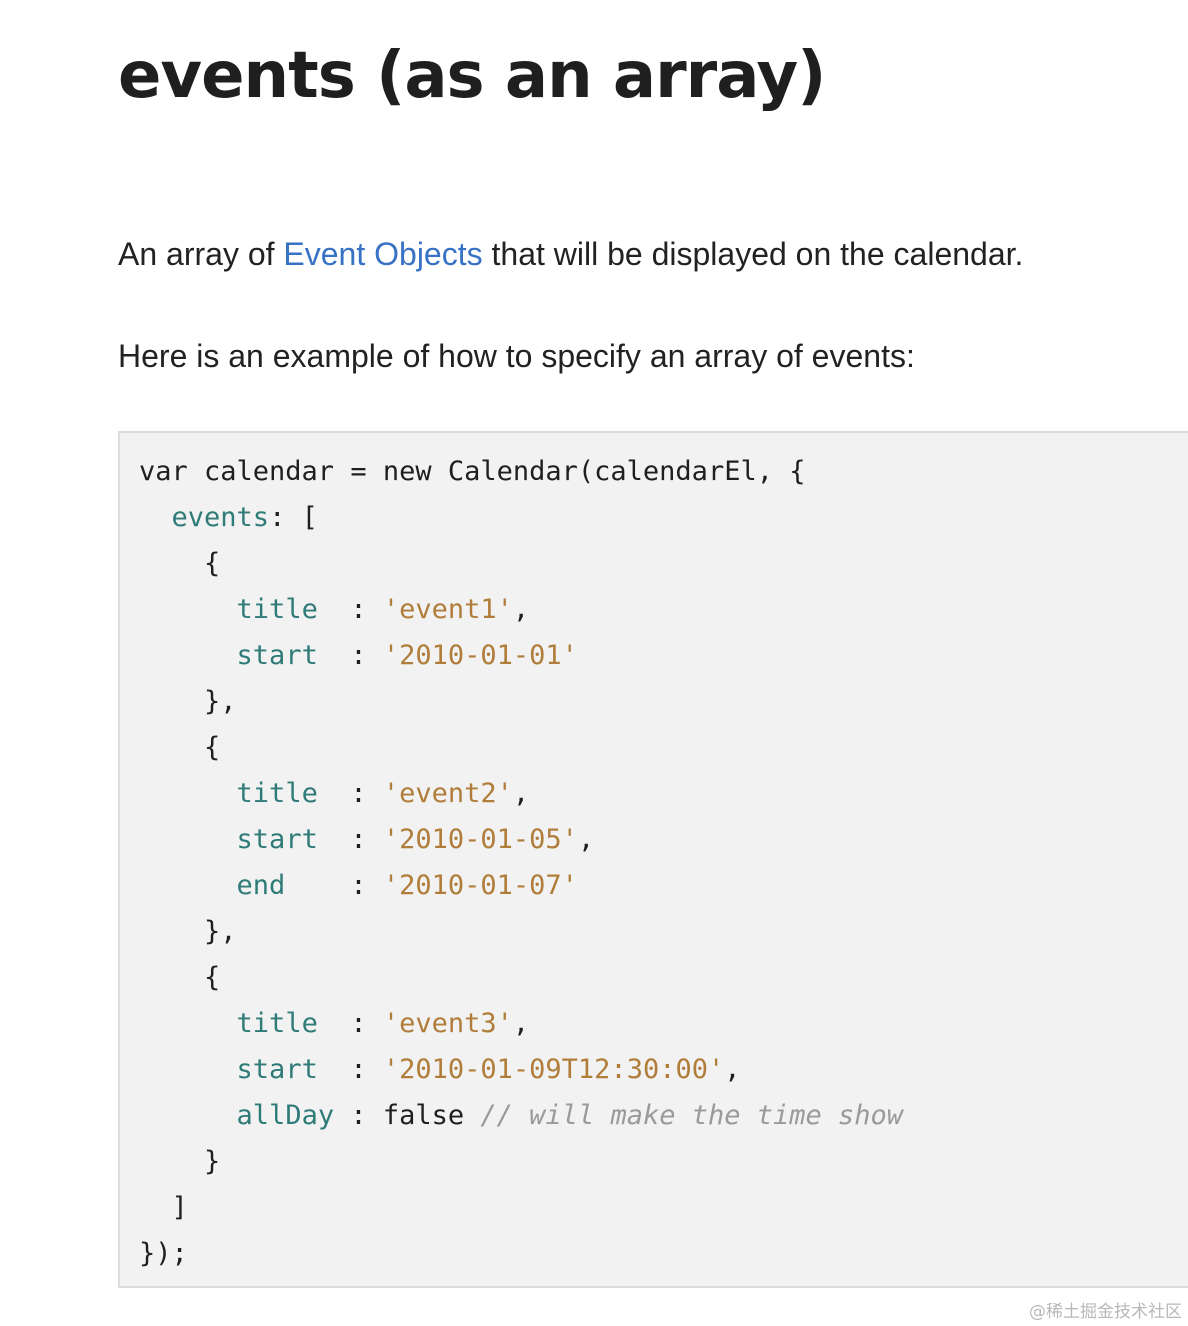 The height and width of the screenshot is (1326, 1188). I want to click on code-line: start : '2010-01-05',, so click(663, 840).